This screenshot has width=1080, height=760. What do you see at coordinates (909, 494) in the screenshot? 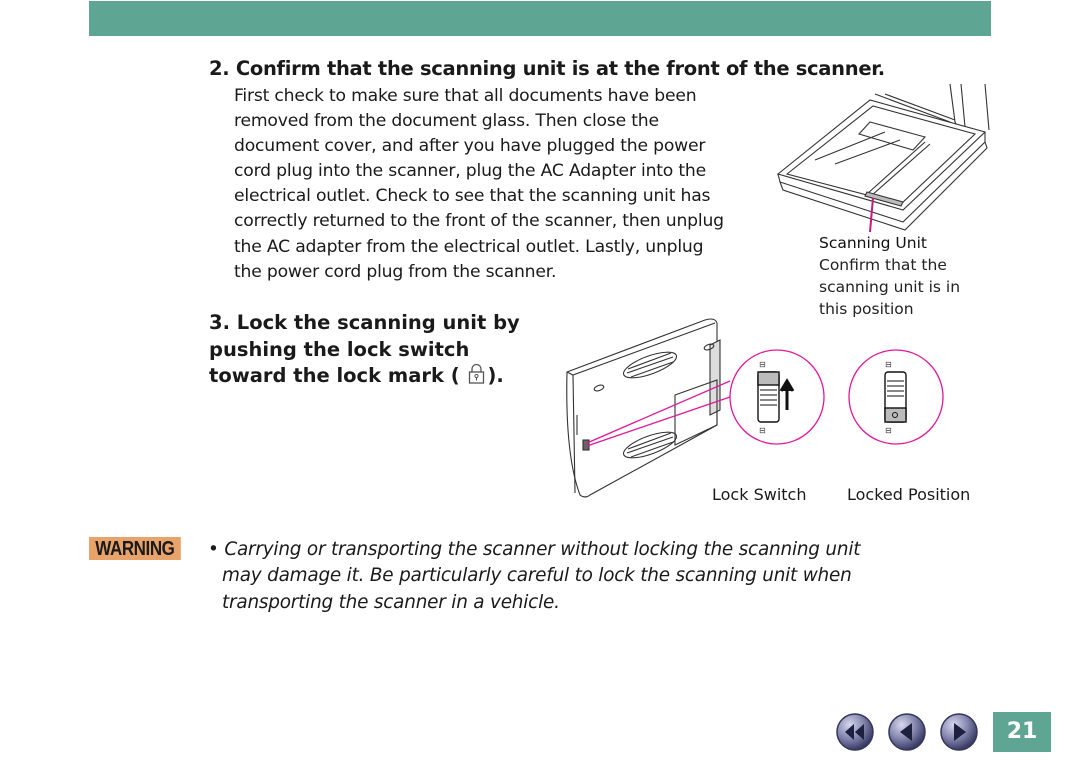
I see `locked-position-label: Locked Position` at bounding box center [909, 494].